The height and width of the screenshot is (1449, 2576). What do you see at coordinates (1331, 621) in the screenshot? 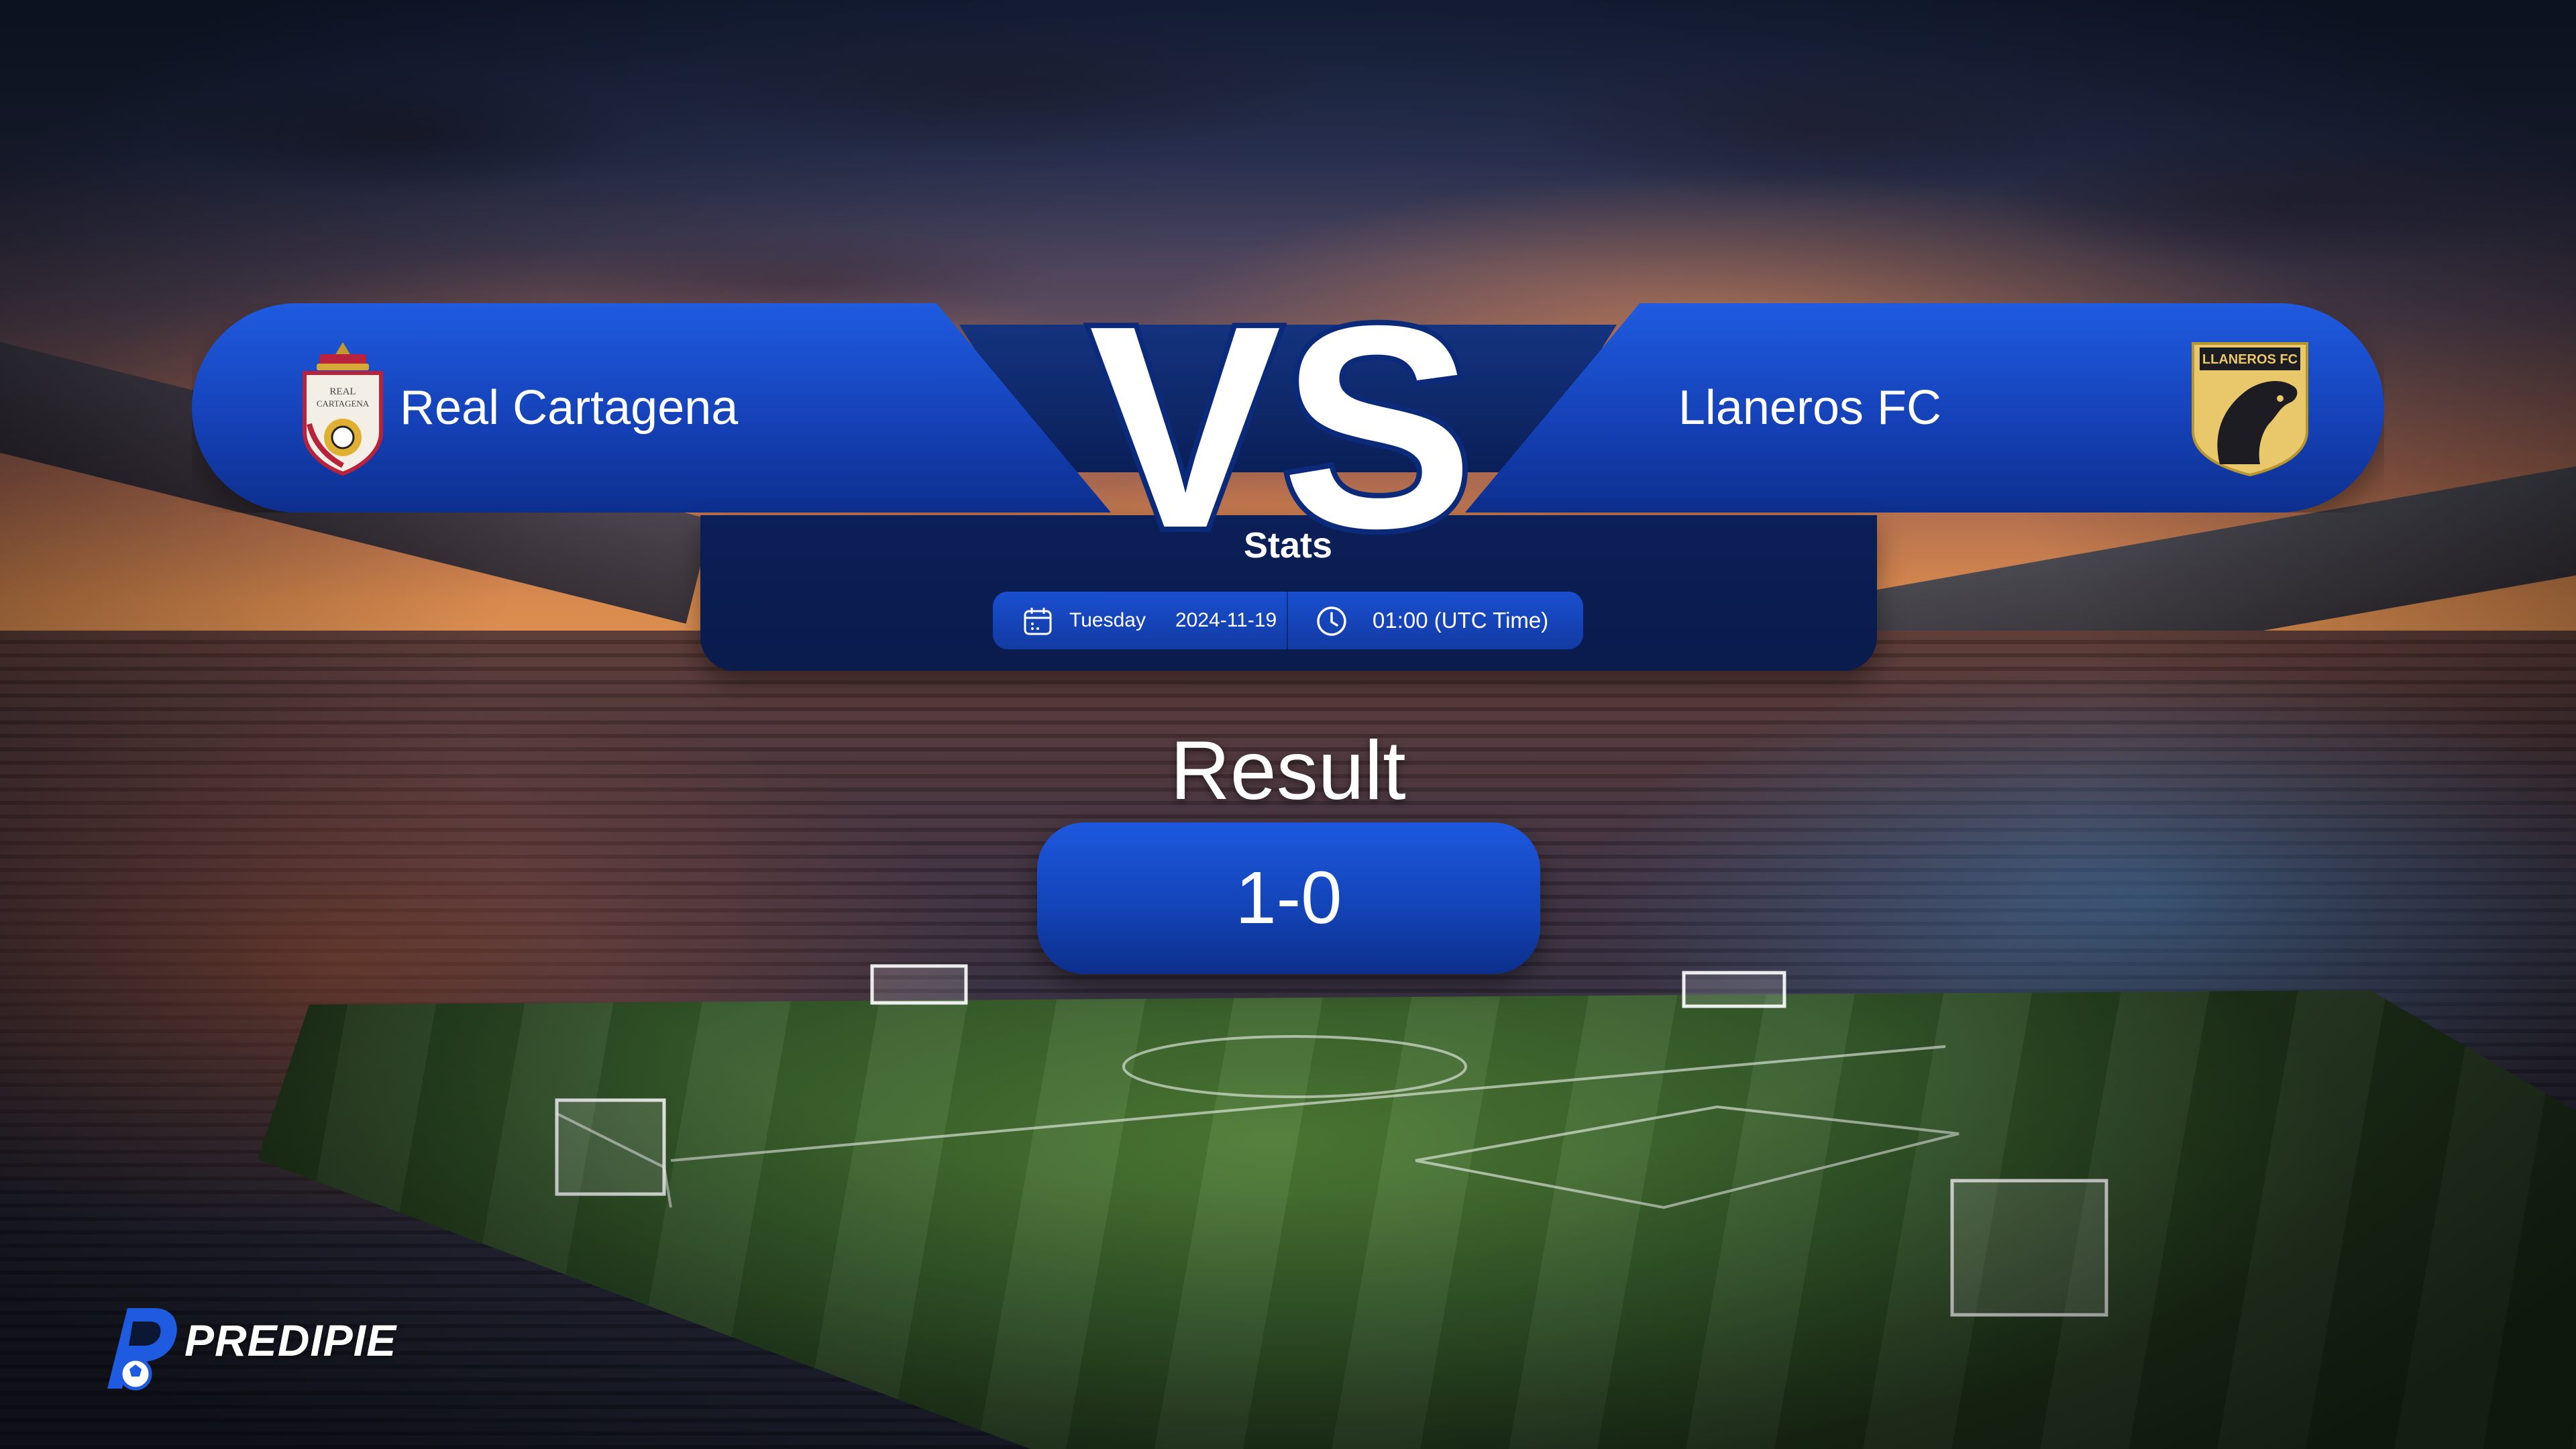
I see `clock-icon` at bounding box center [1331, 621].